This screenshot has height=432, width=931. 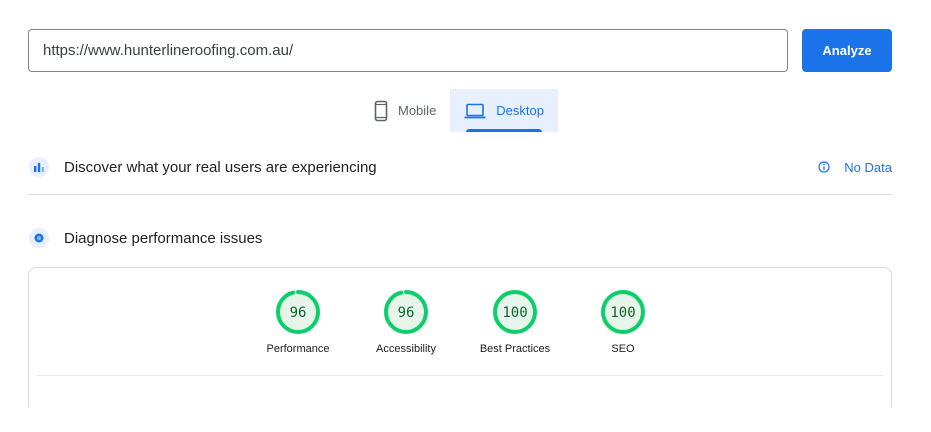 I want to click on tab-desktop: Desktop, so click(x=504, y=110).